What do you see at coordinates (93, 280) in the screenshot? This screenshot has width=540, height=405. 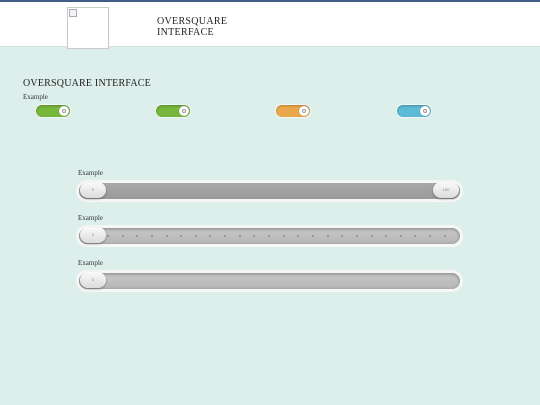 I see `single-slider-handle: 0` at bounding box center [93, 280].